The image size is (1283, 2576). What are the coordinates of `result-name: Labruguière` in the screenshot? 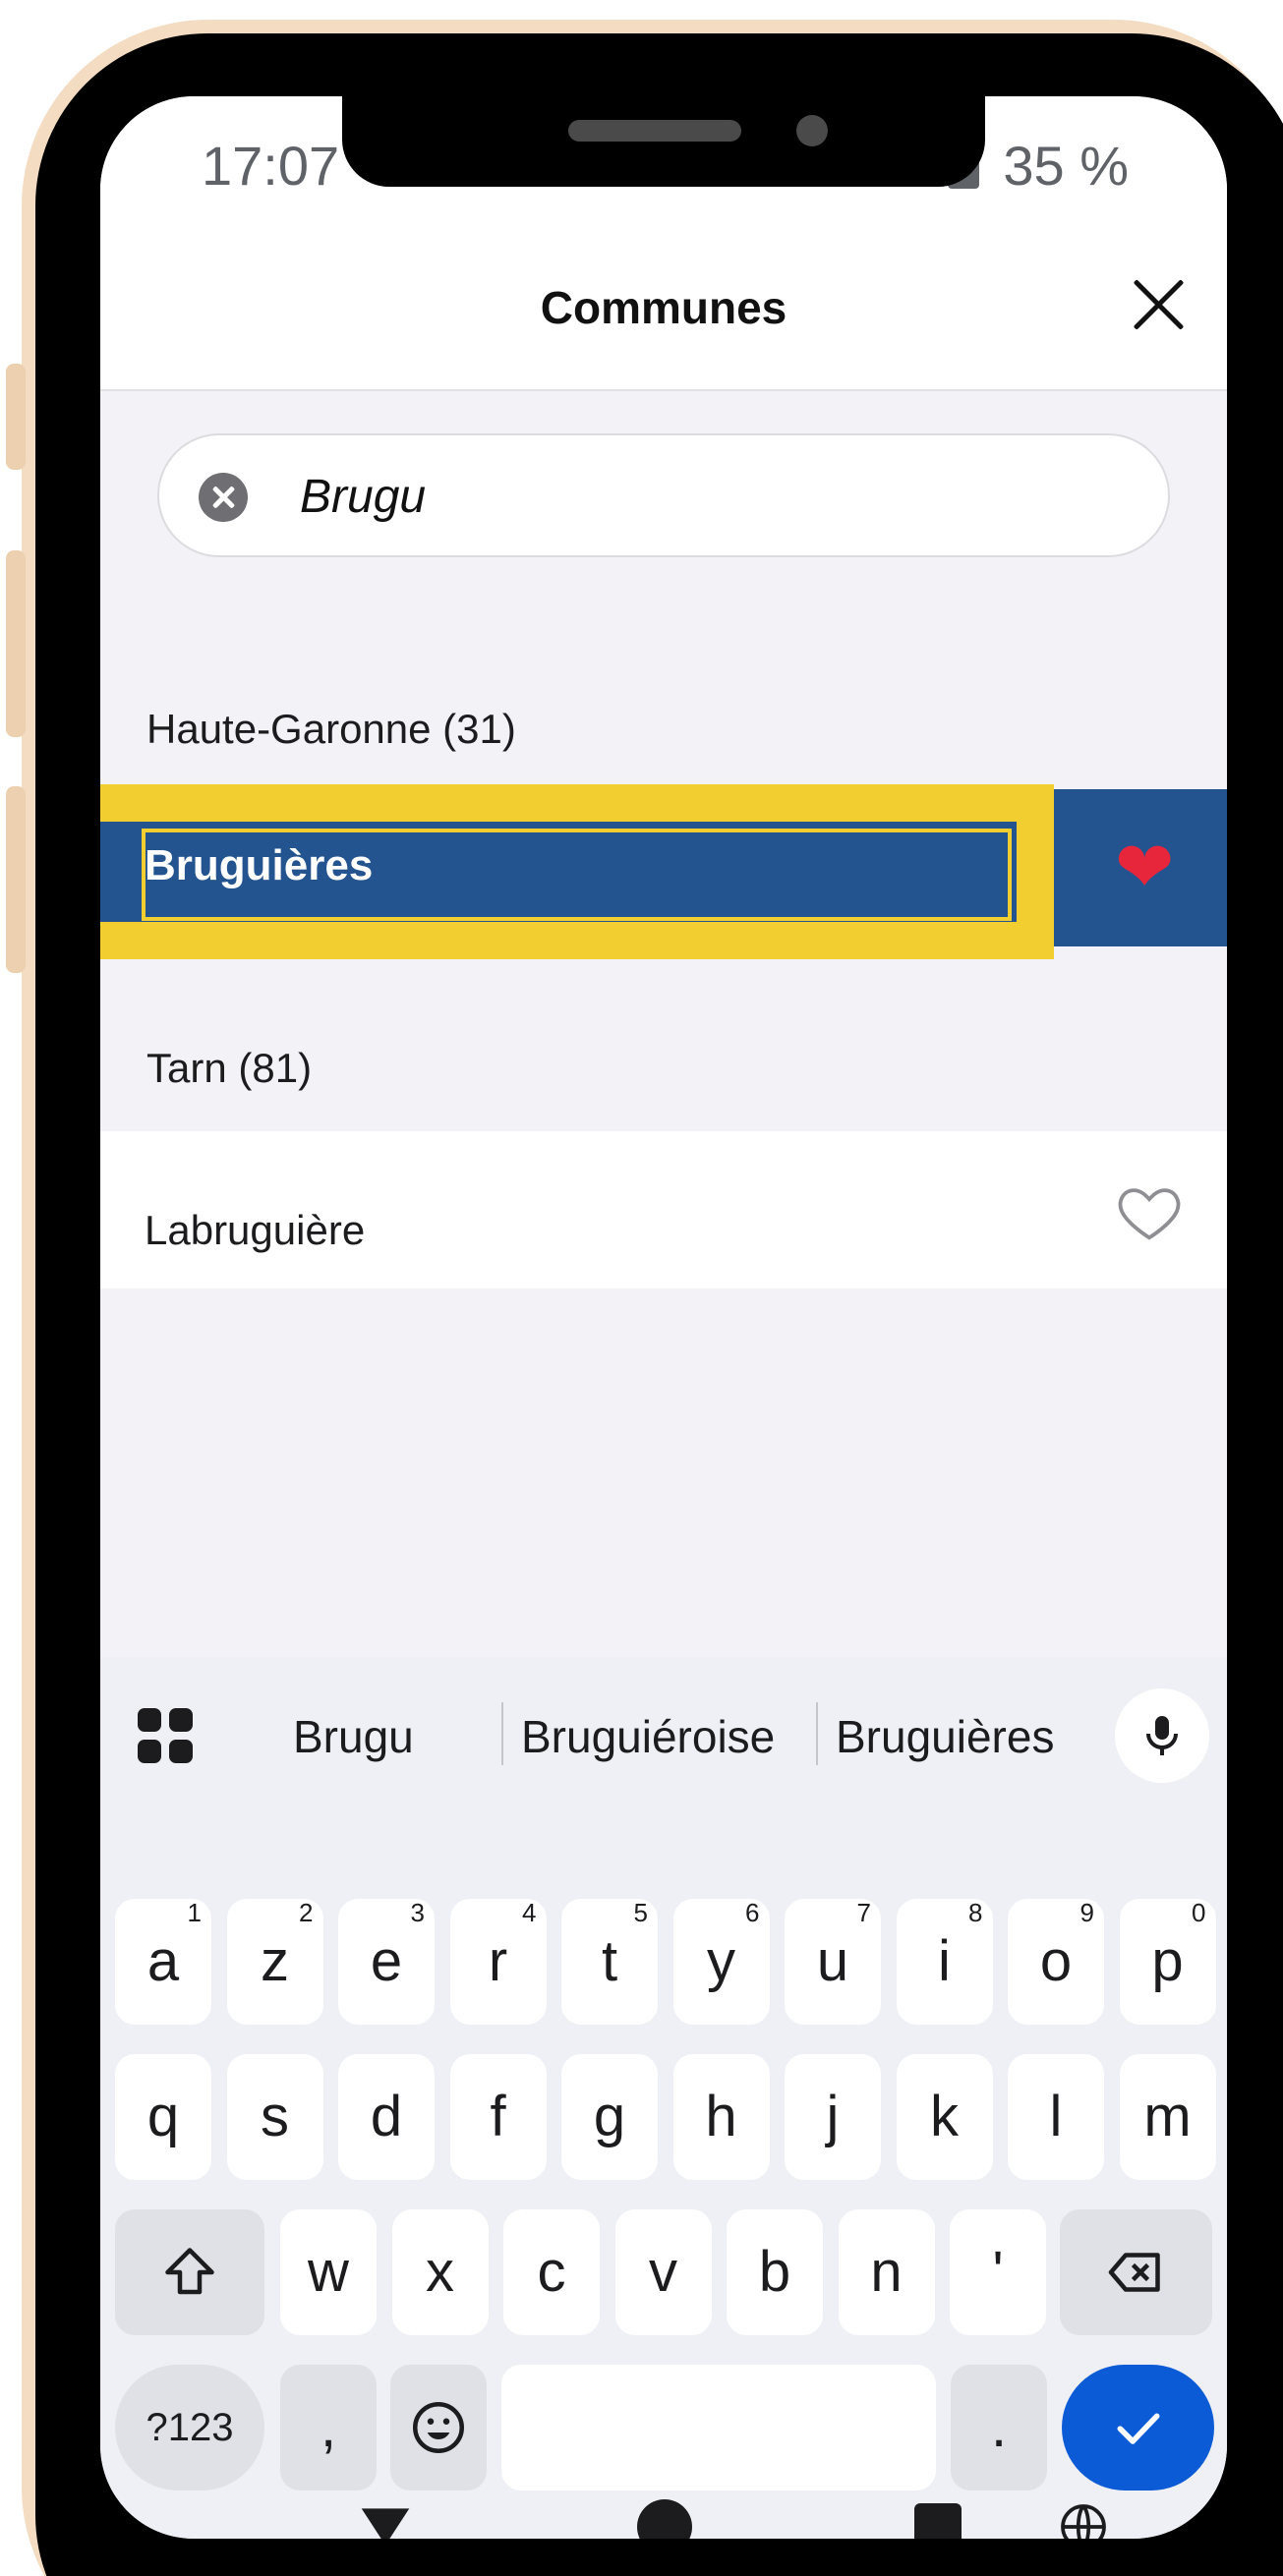 It's located at (255, 1230).